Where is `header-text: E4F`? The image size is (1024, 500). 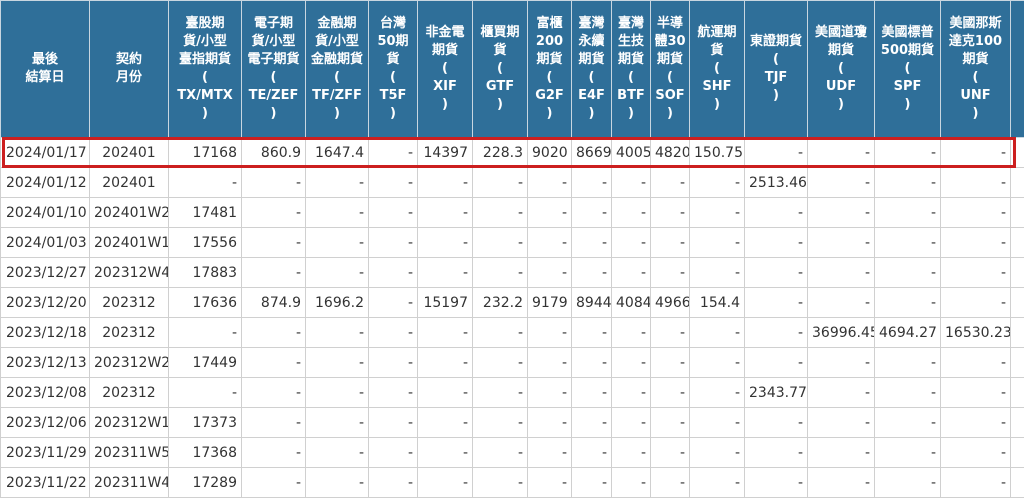 header-text: E4F is located at coordinates (591, 95).